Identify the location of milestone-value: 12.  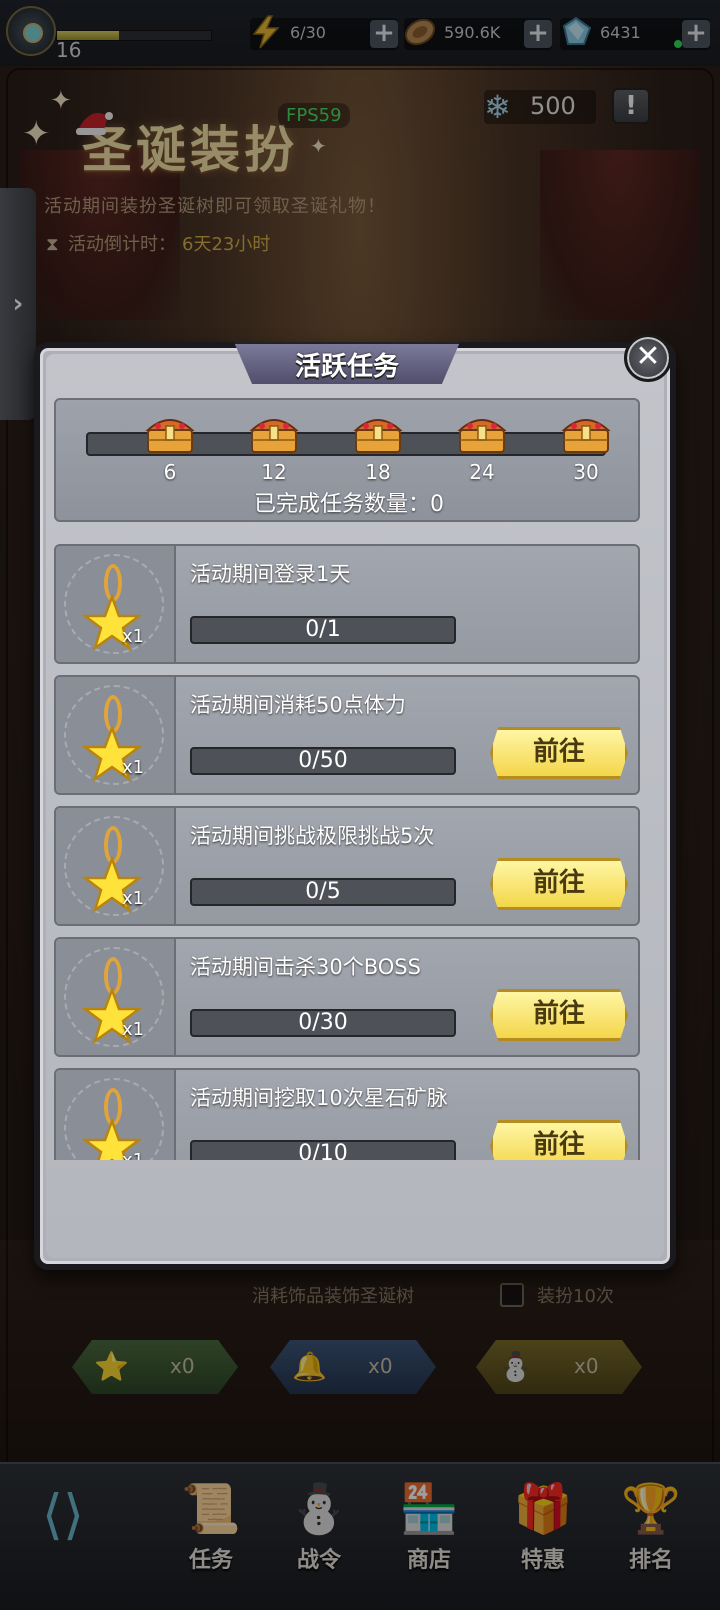
(274, 472).